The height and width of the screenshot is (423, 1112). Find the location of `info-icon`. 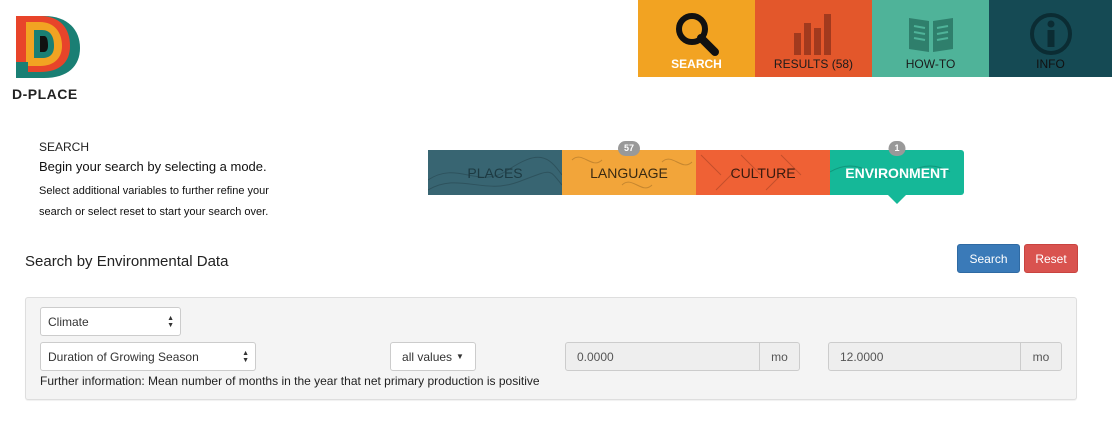

info-icon is located at coordinates (1050, 34).